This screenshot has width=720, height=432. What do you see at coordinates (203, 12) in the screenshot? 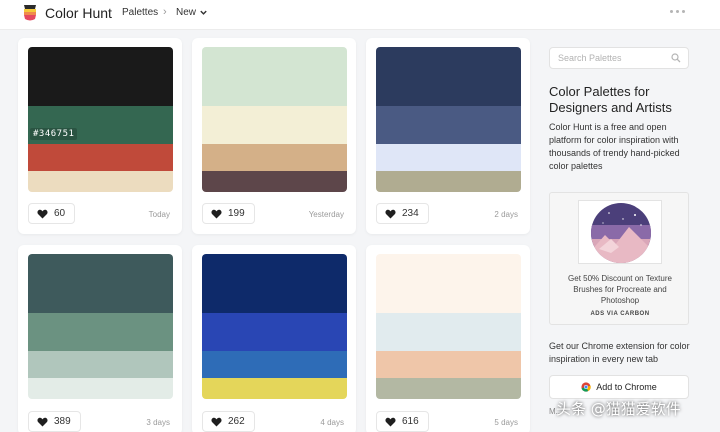
I see `chevron-down-icon` at bounding box center [203, 12].